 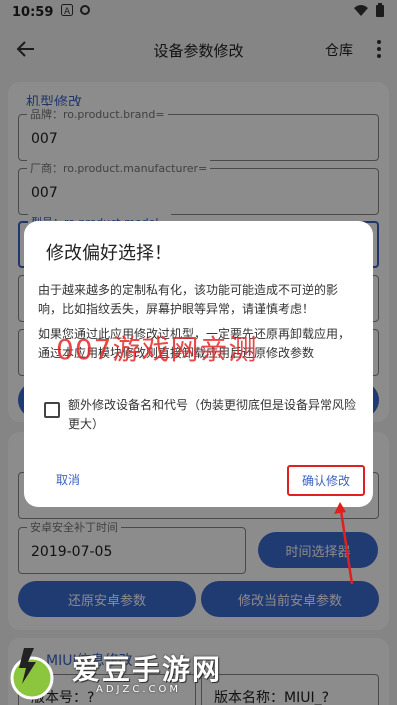 I want to click on site-logo: 爱豆手游网 ADJZC.COM, so click(x=134, y=672).